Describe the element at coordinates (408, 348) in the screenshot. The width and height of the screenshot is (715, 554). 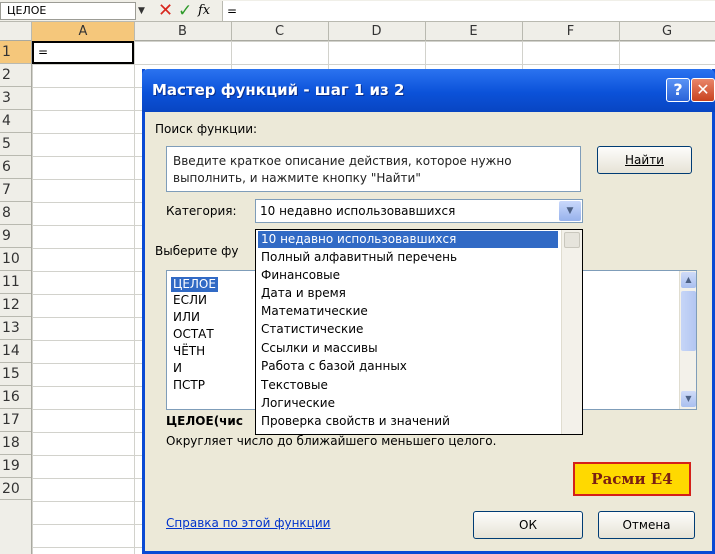
I see `dropdown-option: Ссылки и массивы` at that location.